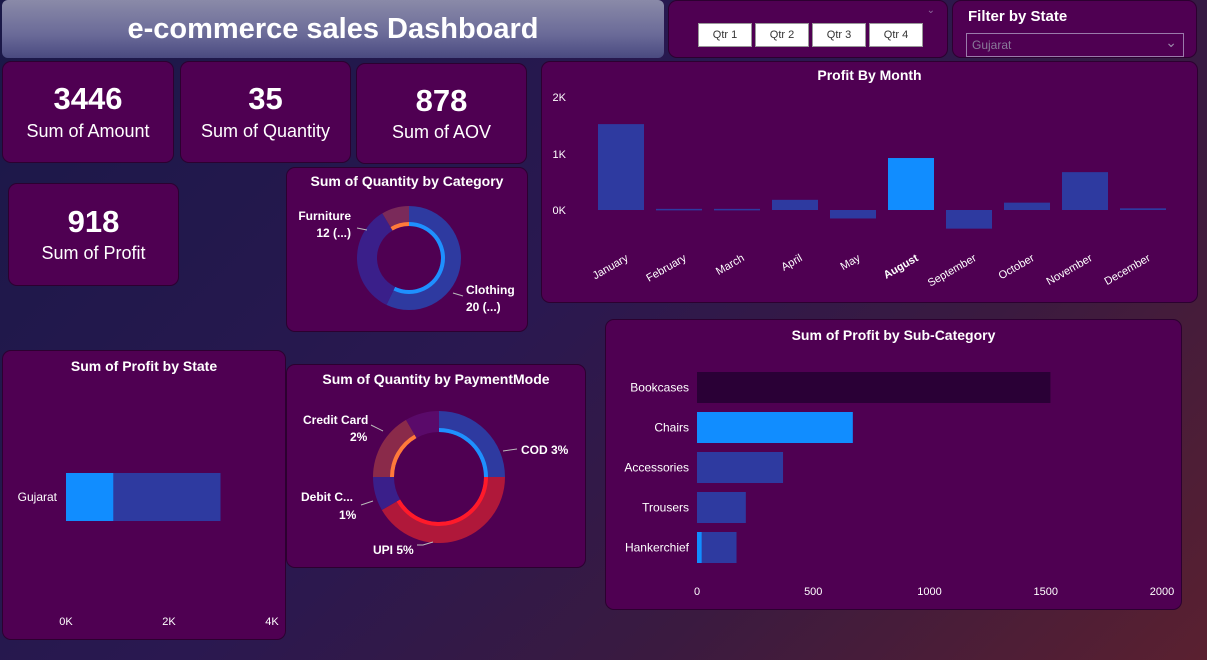  What do you see at coordinates (896, 35) in the screenshot?
I see `qtr4-button: Qtr 4` at bounding box center [896, 35].